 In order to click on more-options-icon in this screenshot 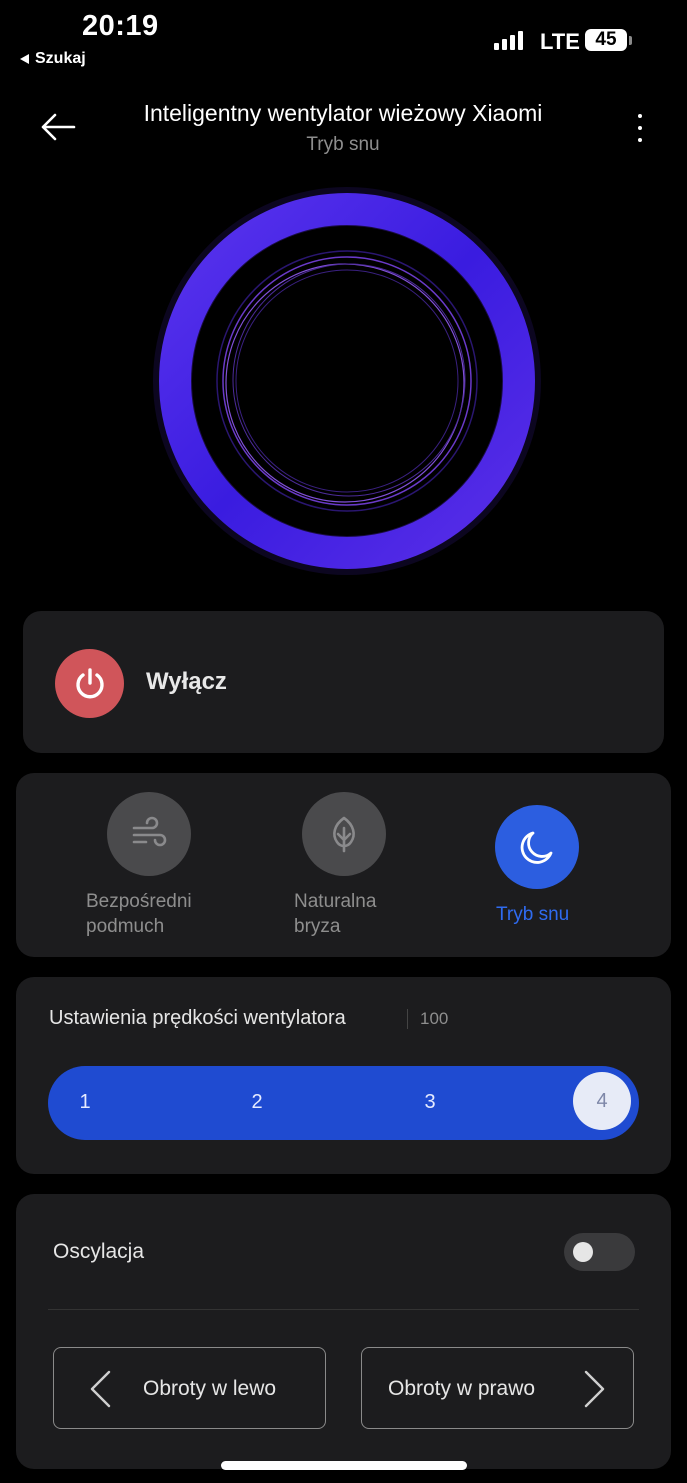, I will do `click(640, 128)`.